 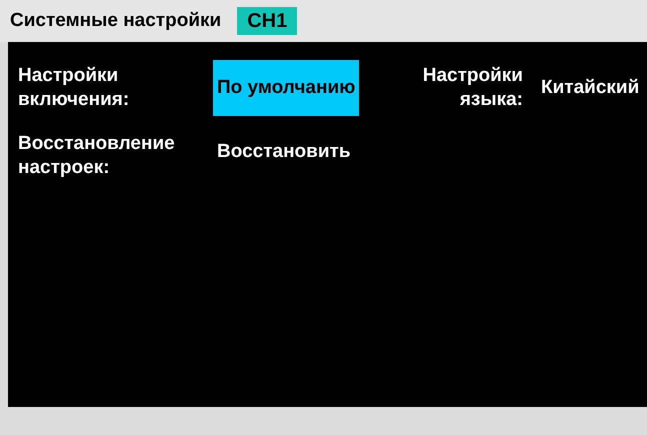 What do you see at coordinates (97, 156) in the screenshot?
I see `setting-label: Восстановление настроек:` at bounding box center [97, 156].